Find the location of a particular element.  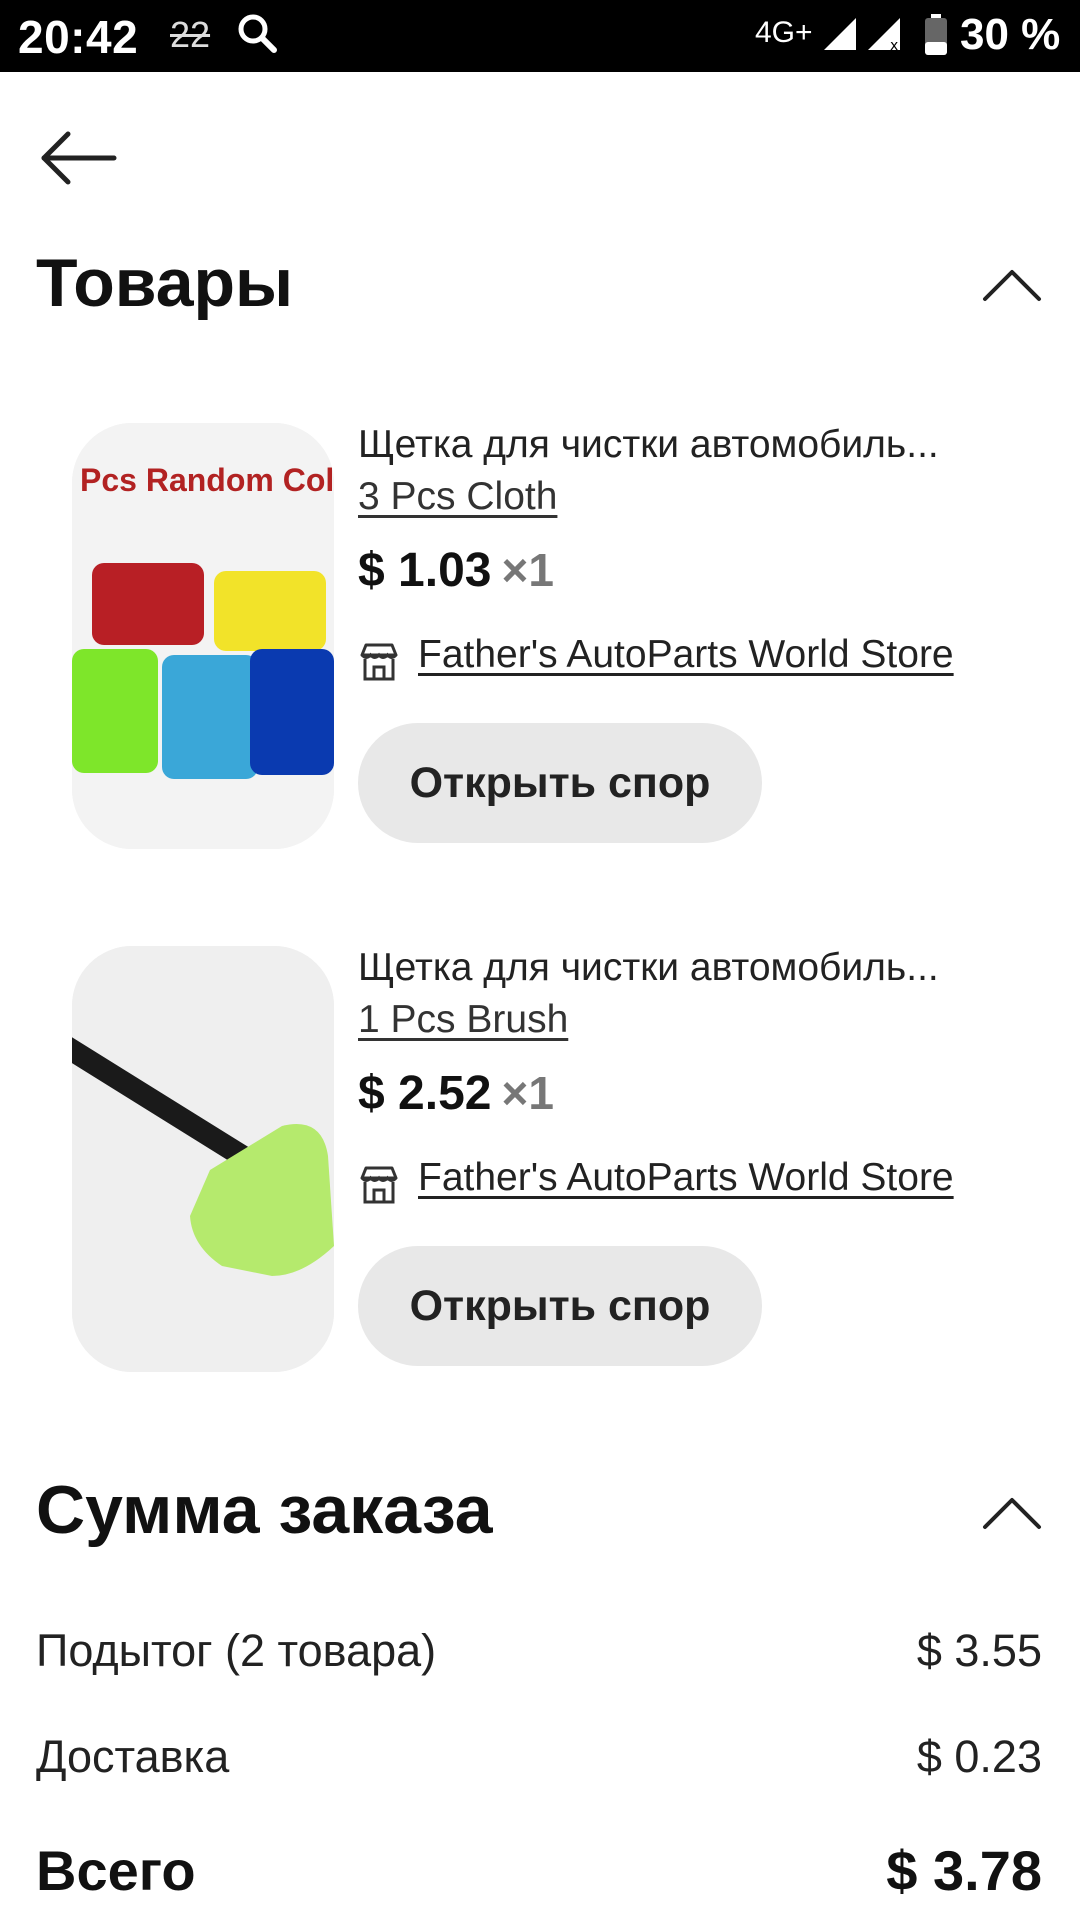

summary-collapse-button is located at coordinates (1012, 1512).